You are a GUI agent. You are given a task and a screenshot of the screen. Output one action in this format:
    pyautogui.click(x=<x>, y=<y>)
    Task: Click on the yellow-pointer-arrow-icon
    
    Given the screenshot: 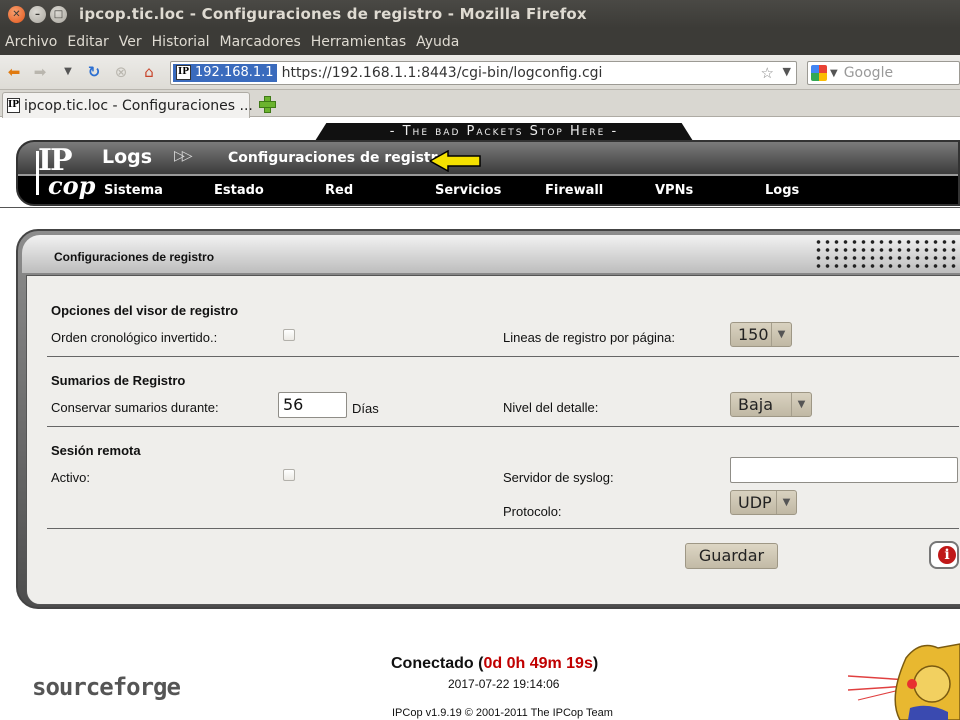 What is the action you would take?
    pyautogui.click(x=454, y=161)
    